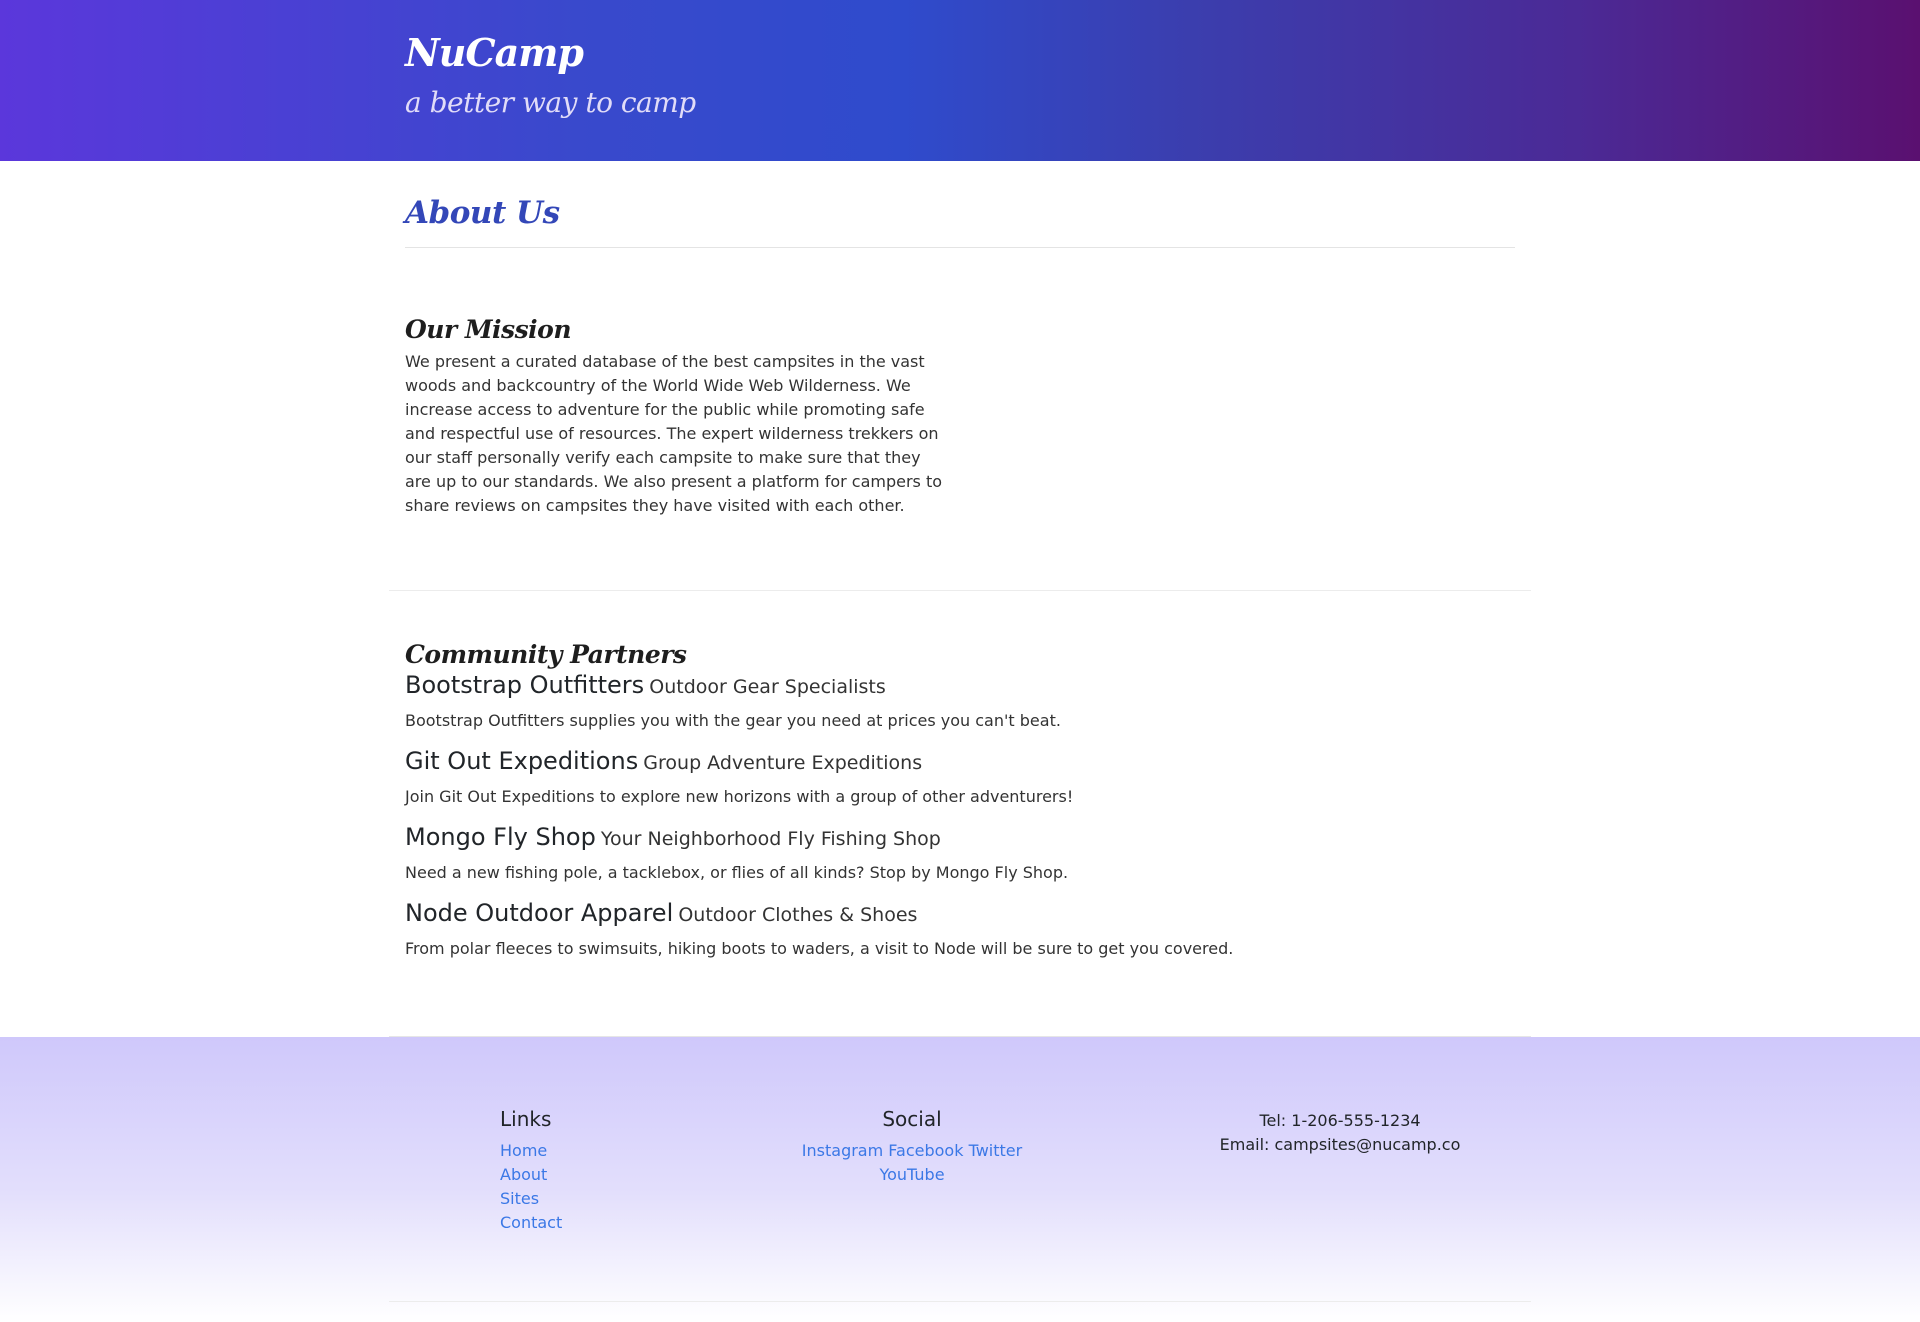 This screenshot has height=1322, width=1920. What do you see at coordinates (539, 913) in the screenshot?
I see `partner-name: Node Outdoor Apparel` at bounding box center [539, 913].